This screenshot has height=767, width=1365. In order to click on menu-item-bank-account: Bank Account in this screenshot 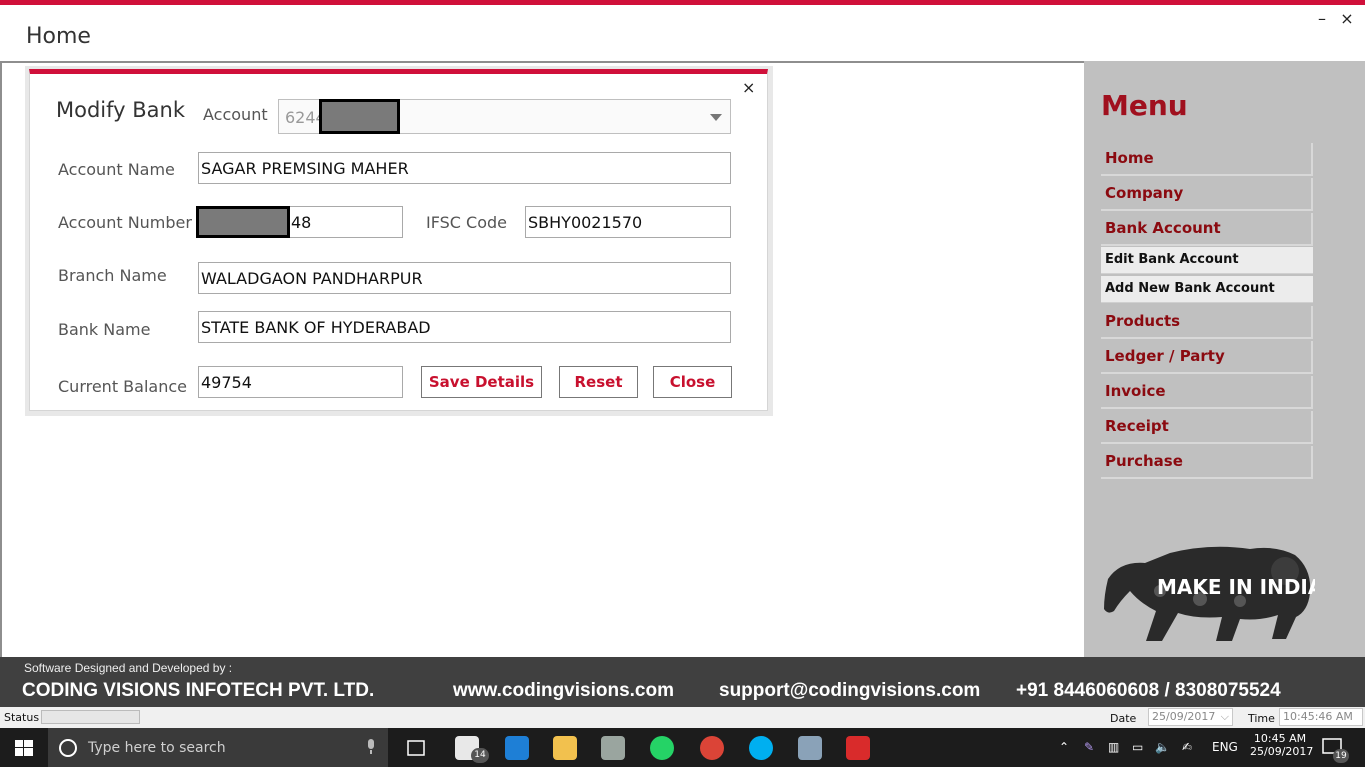, I will do `click(1207, 229)`.